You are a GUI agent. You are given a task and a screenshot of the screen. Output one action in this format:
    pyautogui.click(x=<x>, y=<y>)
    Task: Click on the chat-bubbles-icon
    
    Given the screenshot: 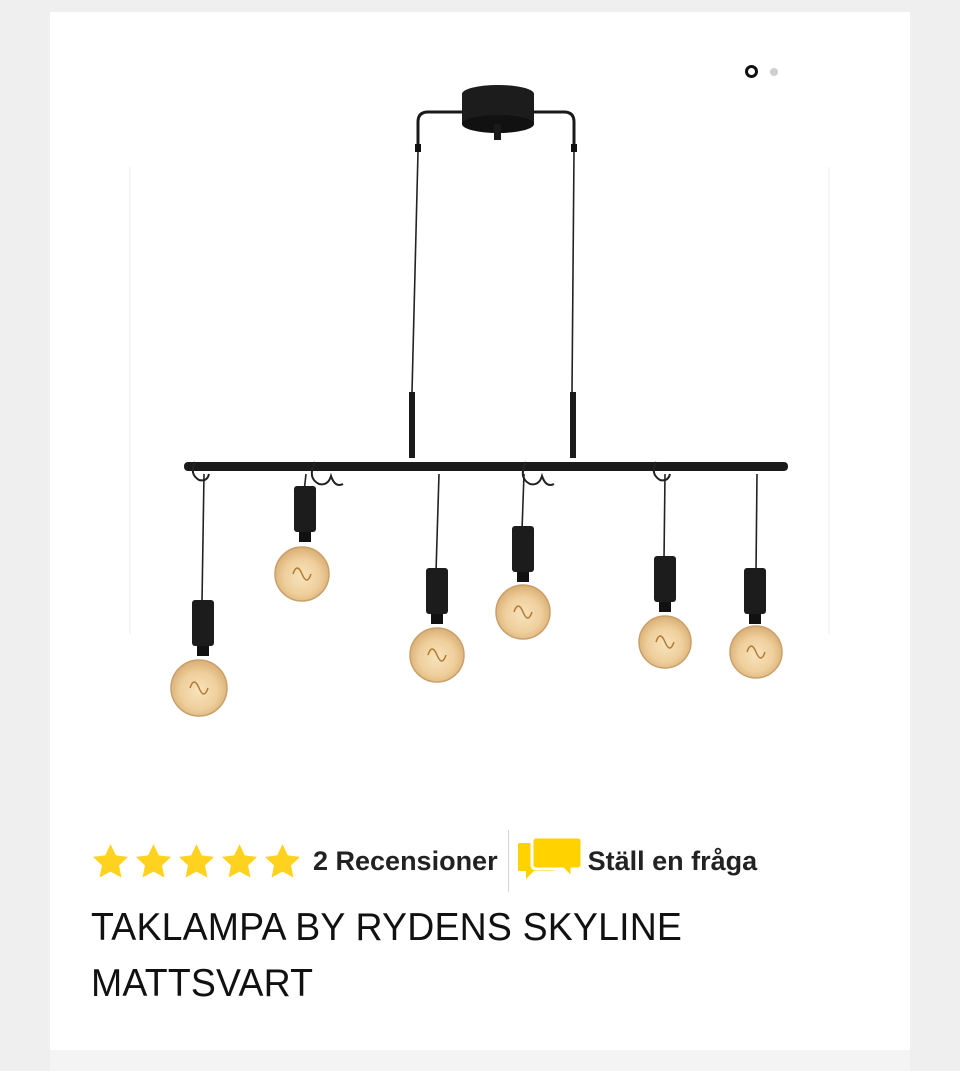 What is the action you would take?
    pyautogui.click(x=550, y=858)
    